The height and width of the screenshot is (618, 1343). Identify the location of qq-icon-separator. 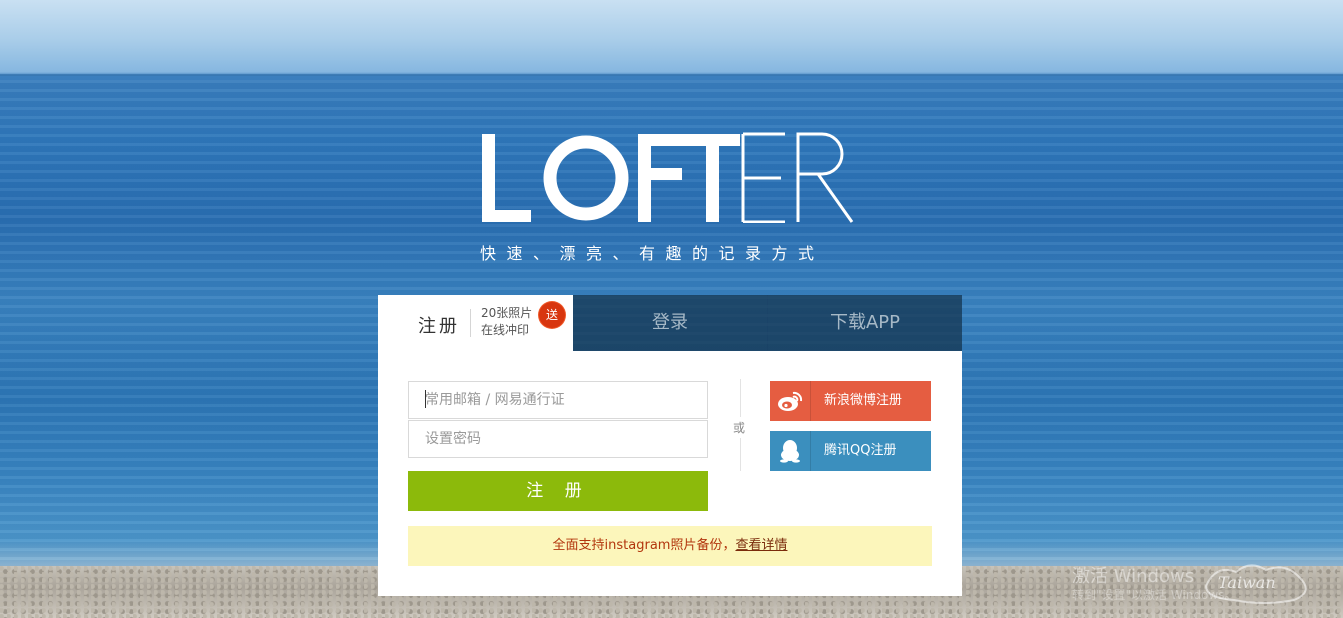
(810, 451).